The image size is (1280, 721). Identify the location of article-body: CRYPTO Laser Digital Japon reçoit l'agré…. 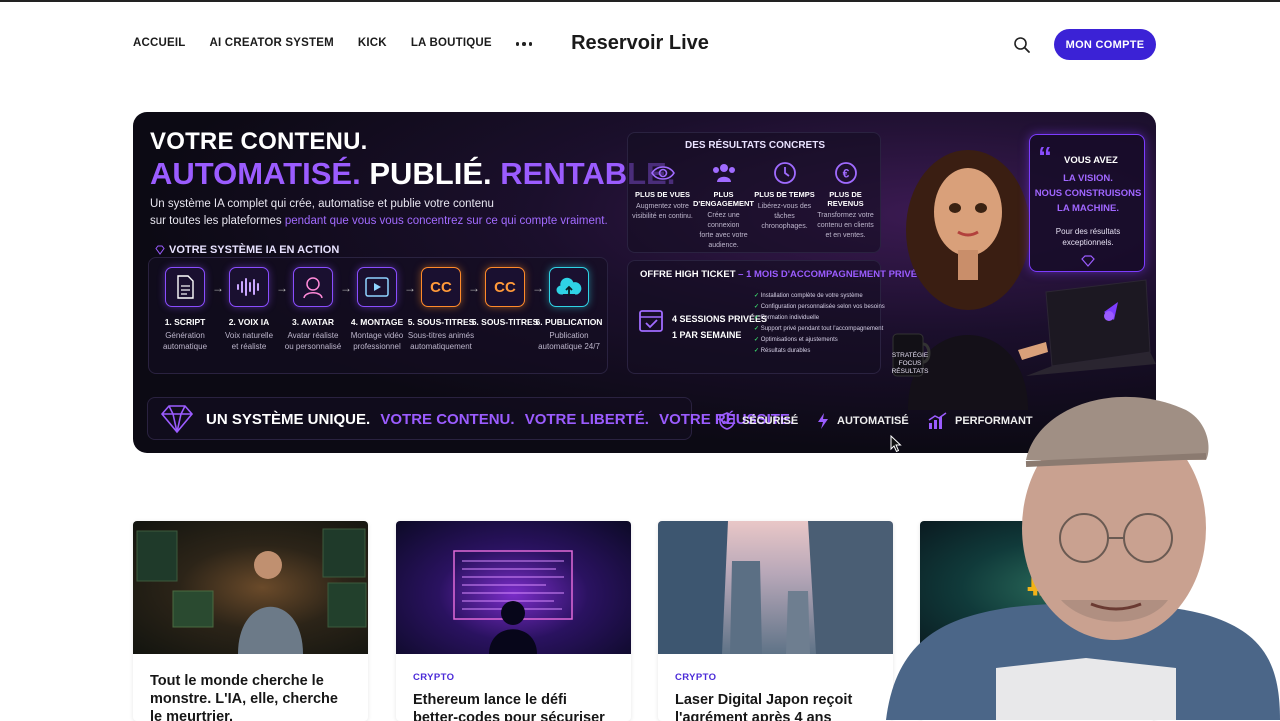
(775, 687).